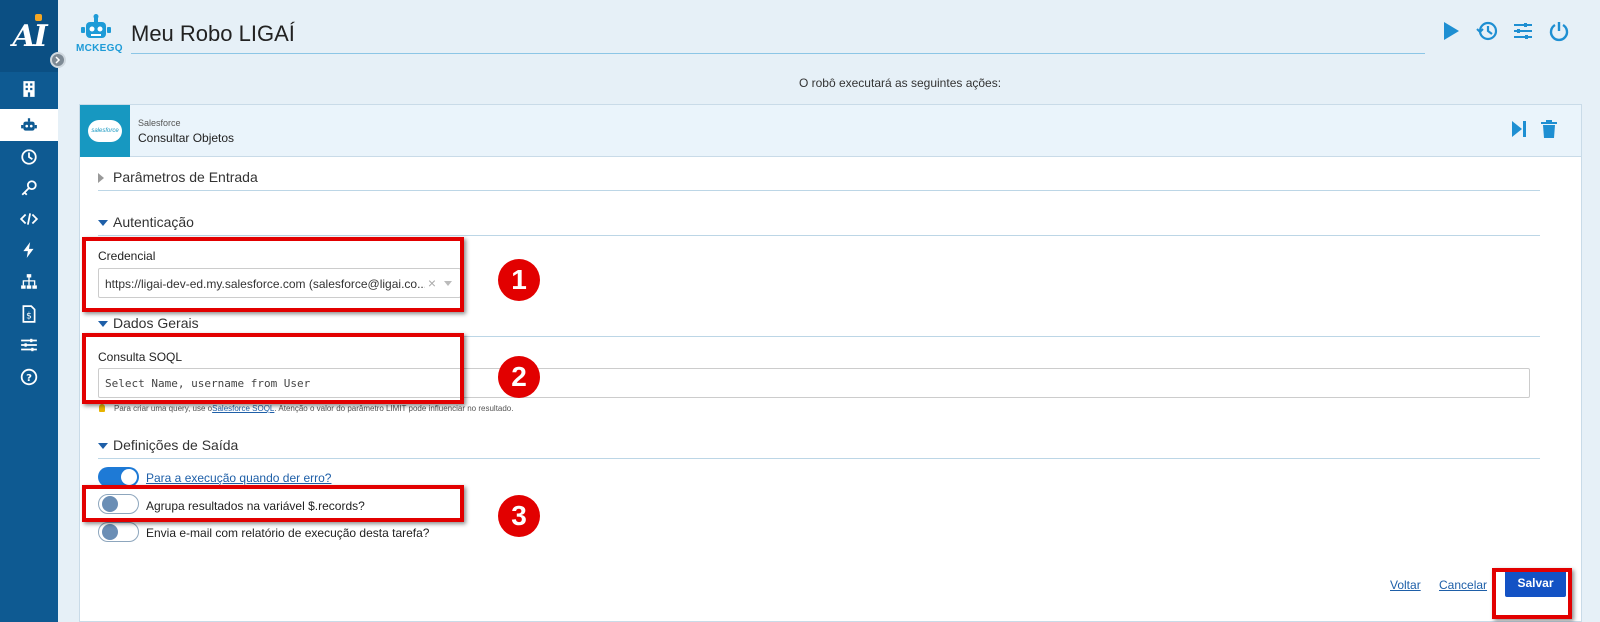 The width and height of the screenshot is (1600, 622). I want to click on annotation-badge-3: 3, so click(519, 516).